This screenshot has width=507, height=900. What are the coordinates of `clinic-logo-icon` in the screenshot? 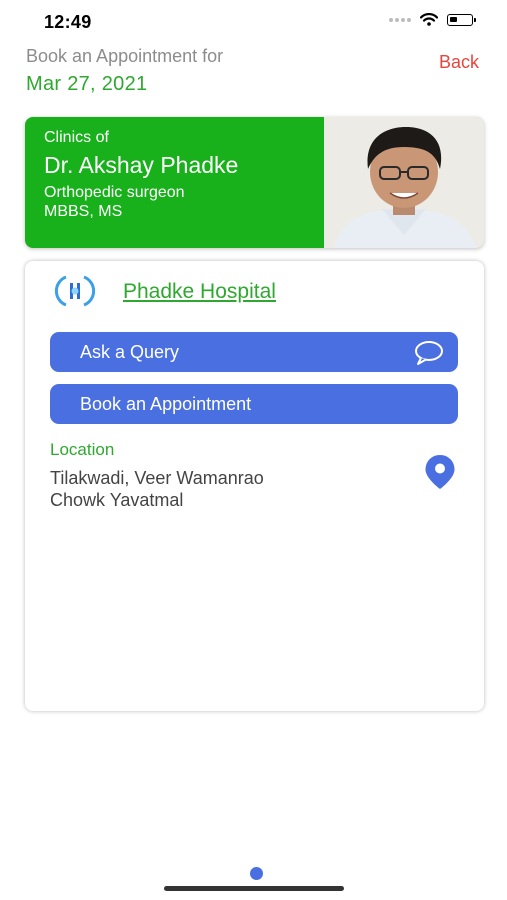 It's located at (75, 291).